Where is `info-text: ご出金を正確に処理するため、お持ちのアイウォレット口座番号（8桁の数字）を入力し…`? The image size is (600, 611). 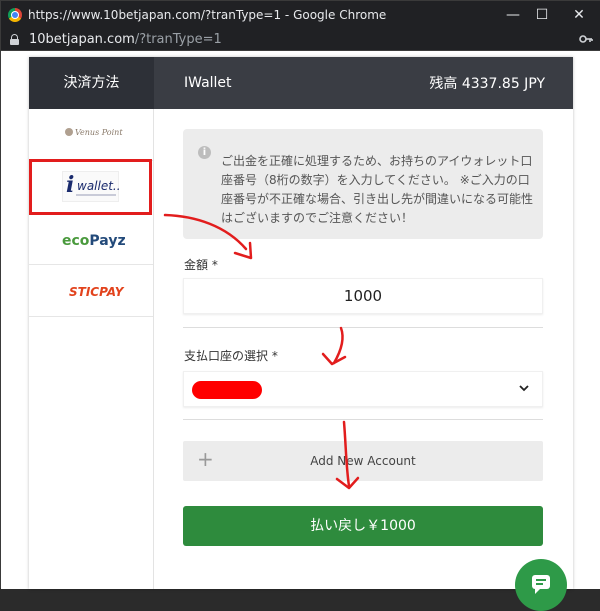 info-text: ご出金を正確に処理するため、お持ちのアイウォレット口座番号（8桁の数字）を入力し… is located at coordinates (377, 189).